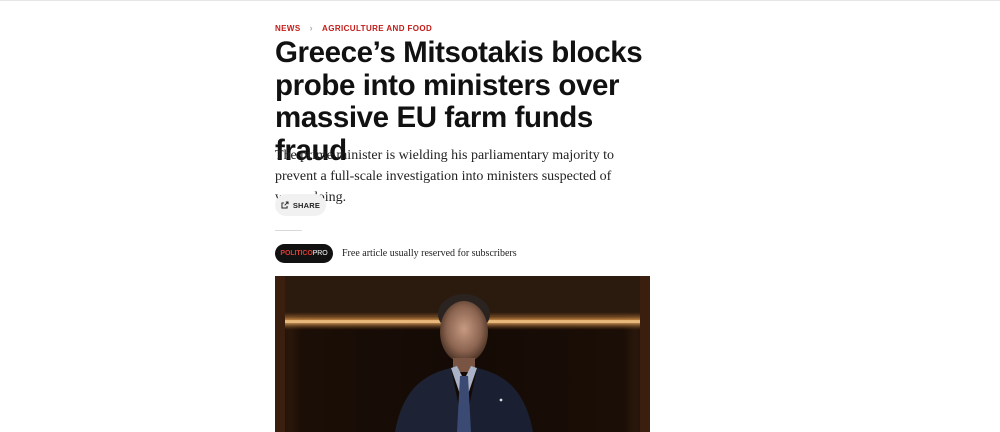 This screenshot has width=1000, height=432. Describe the element at coordinates (447, 85) in the screenshot. I see `headline-line: probe into ministers over` at that location.